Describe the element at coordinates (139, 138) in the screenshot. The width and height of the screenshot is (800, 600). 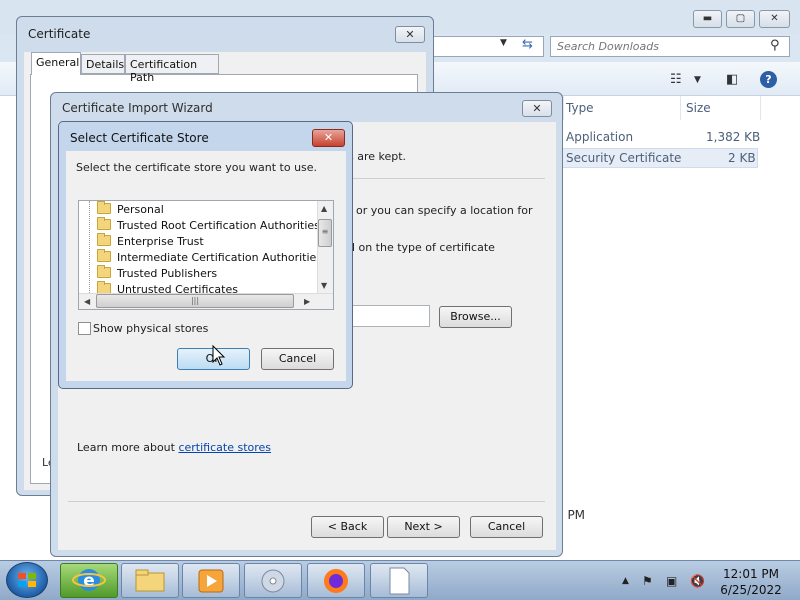
I see `select-store-title: Select Certificate Store` at that location.